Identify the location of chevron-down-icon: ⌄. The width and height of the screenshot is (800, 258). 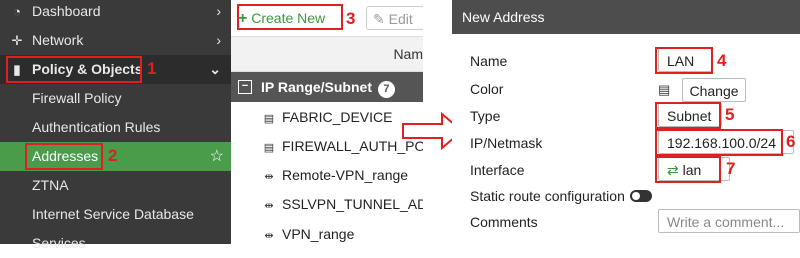
(215, 69).